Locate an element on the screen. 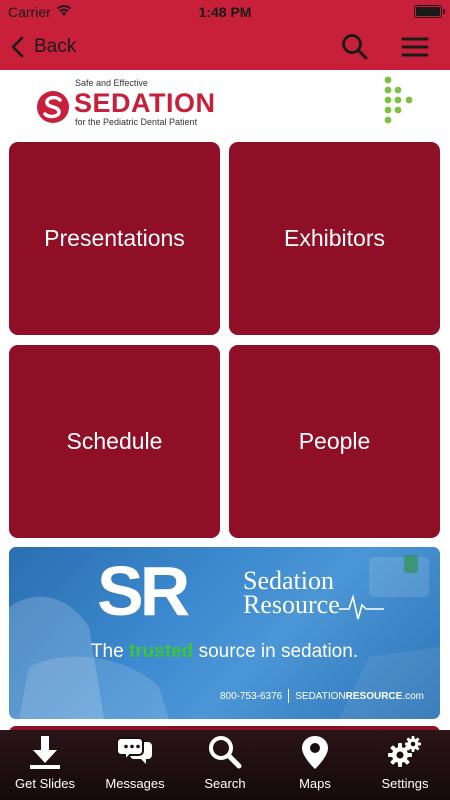  tile-exhibitors: Exhibitors is located at coordinates (334, 238).